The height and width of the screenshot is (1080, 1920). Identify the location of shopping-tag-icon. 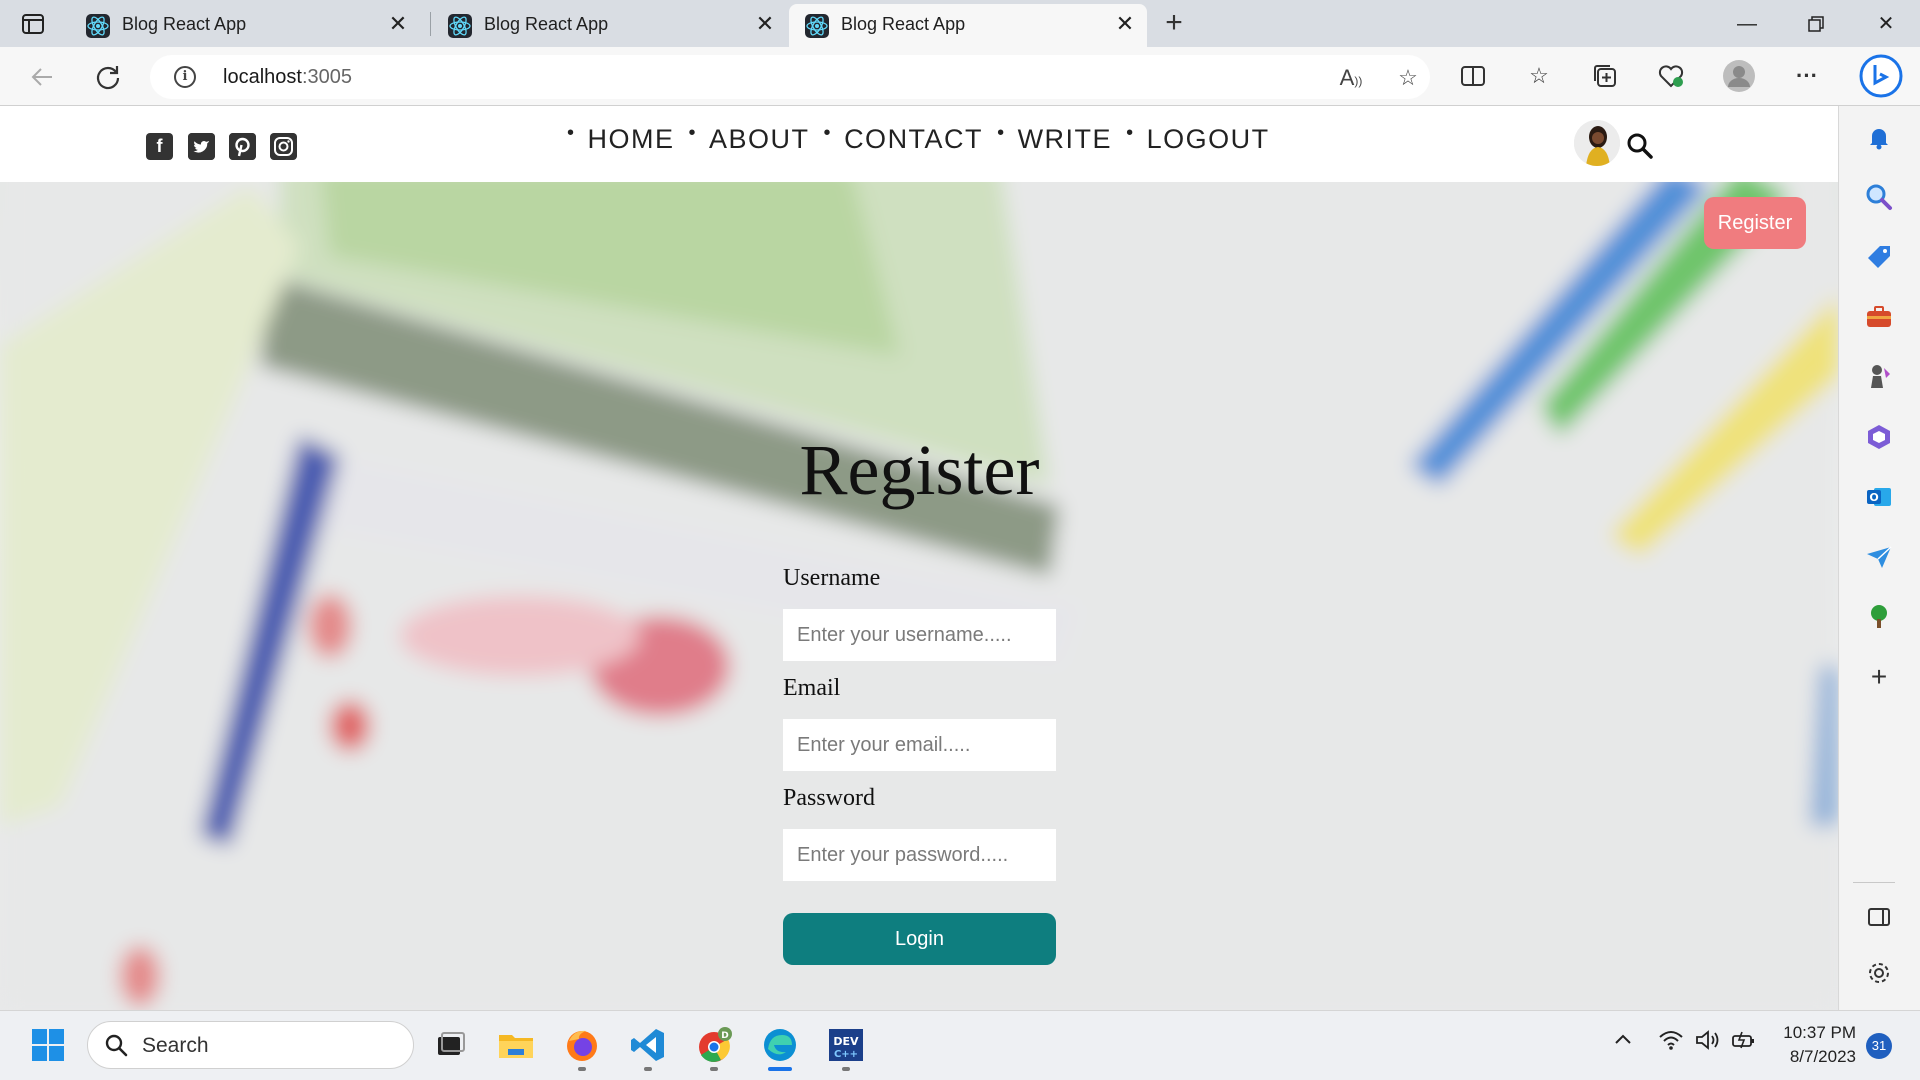
(1879, 257).